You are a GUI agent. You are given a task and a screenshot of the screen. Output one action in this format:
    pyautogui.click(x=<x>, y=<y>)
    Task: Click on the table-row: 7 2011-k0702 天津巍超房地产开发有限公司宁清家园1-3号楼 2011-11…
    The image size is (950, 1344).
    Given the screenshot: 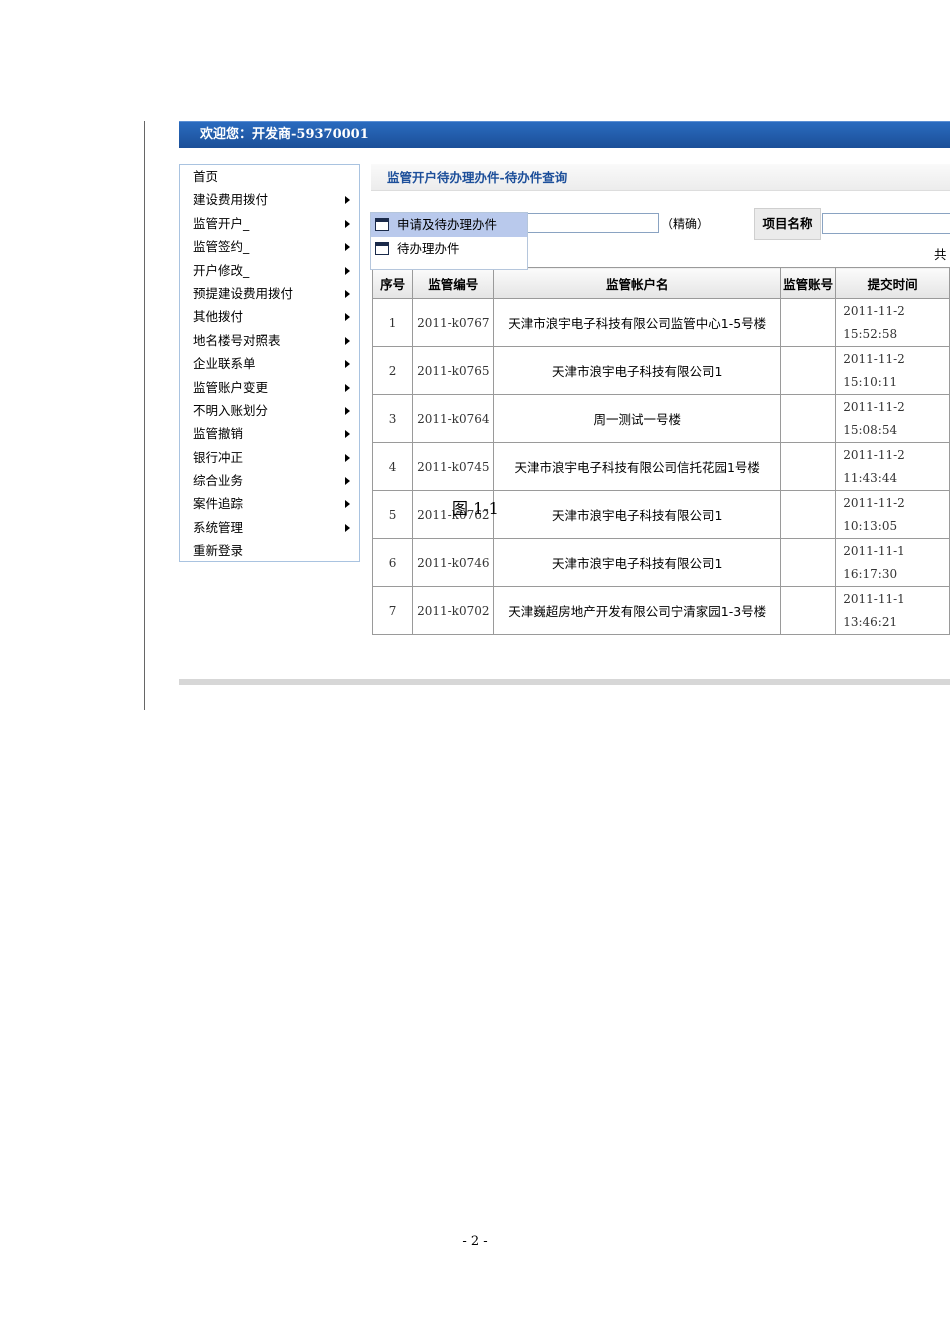 What is the action you would take?
    pyautogui.click(x=660, y=610)
    